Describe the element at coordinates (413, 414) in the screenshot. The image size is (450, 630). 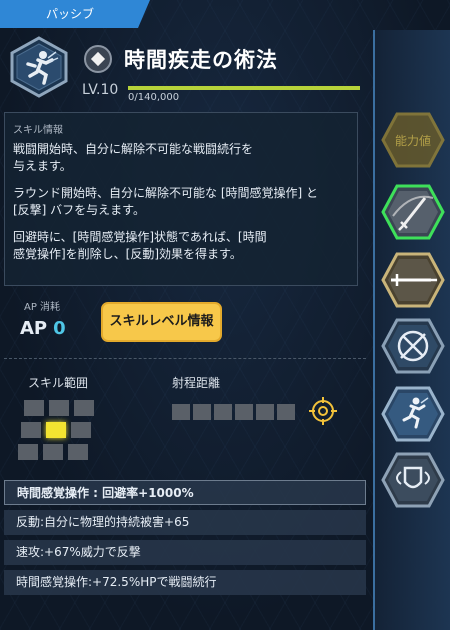
I see `running-figure-icon` at that location.